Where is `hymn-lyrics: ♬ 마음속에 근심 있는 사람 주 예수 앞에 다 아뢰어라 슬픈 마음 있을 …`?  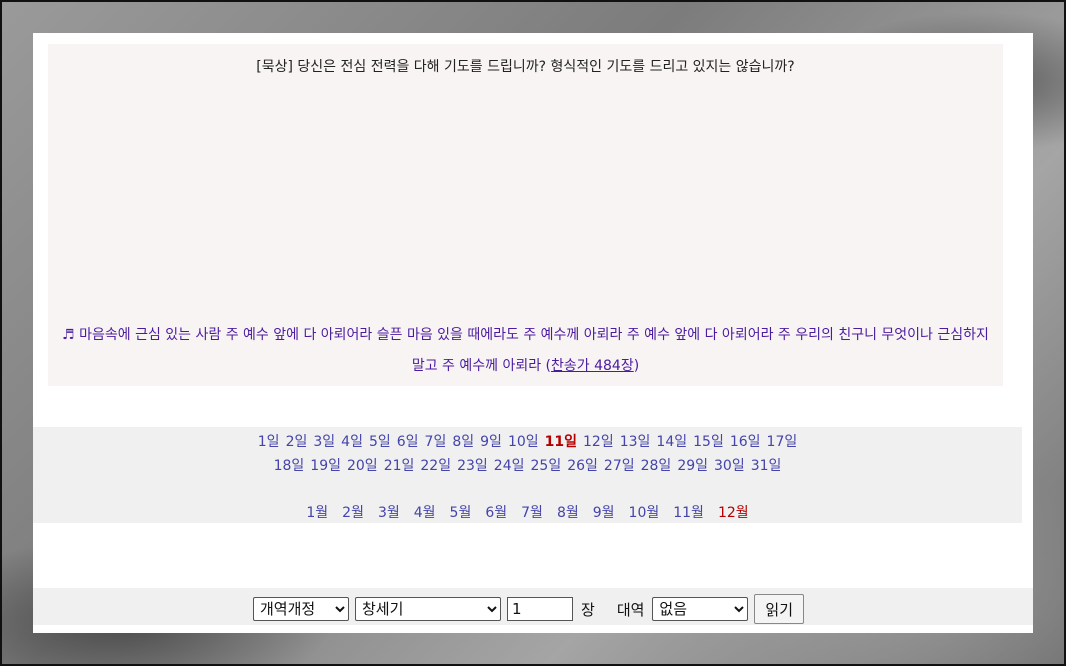
hymn-lyrics: ♬ 마음속에 근심 있는 사람 주 예수 앞에 다 아뢰어라 슬픈 마음 있을 … is located at coordinates (525, 350).